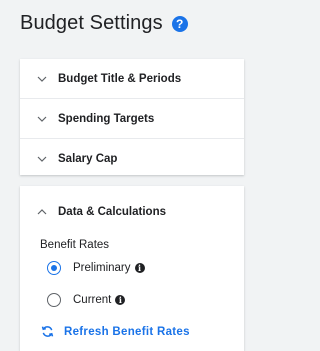 The height and width of the screenshot is (351, 320). Describe the element at coordinates (127, 331) in the screenshot. I see `refresh-label: Refresh Benefit Rates` at that location.